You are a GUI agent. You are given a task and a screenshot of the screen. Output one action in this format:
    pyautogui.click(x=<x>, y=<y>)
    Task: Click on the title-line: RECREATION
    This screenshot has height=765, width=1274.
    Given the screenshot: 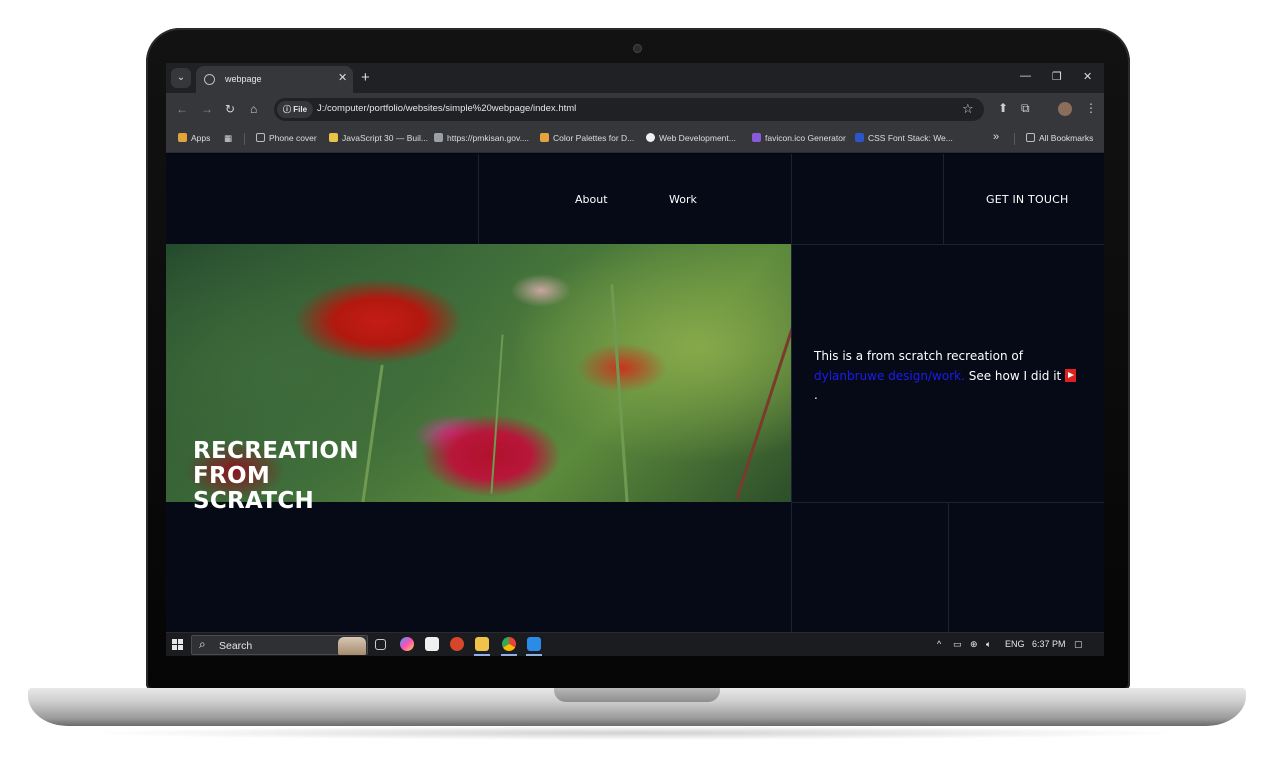 What is the action you would take?
    pyautogui.click(x=276, y=451)
    